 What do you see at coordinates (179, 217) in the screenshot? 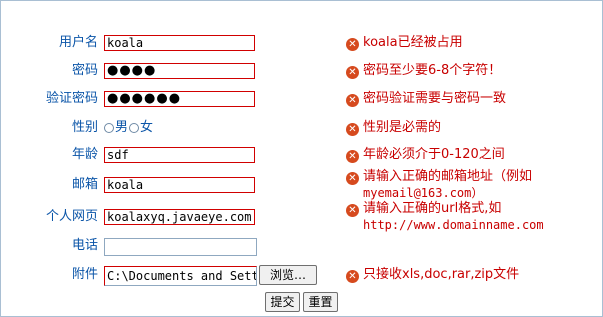
I see `homepage-input: koalaxyq.javaeye.com` at bounding box center [179, 217].